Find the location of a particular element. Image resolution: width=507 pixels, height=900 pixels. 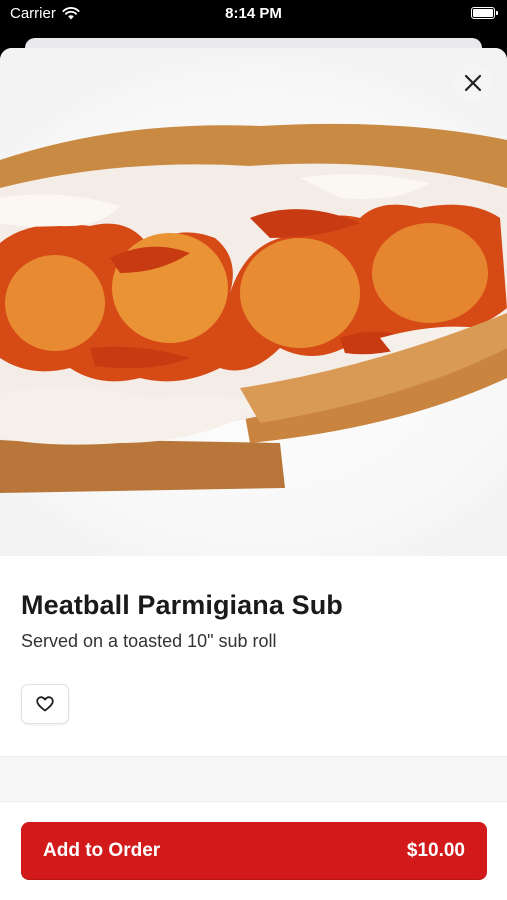

item-description: Served on a toasted 10" sub roll is located at coordinates (149, 641).